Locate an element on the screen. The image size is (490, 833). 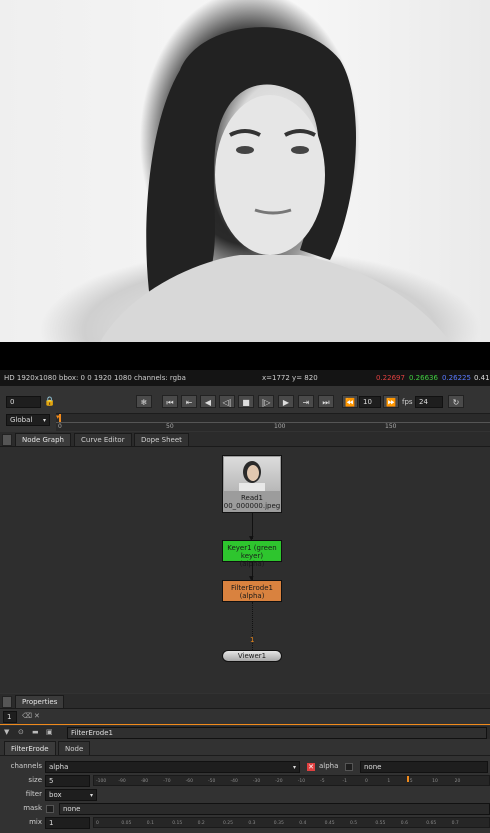
mix-label: mix is located at coordinates (35, 822).